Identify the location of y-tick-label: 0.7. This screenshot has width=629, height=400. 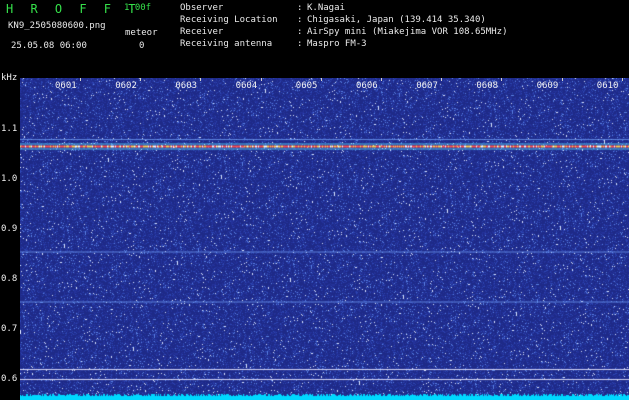
(9, 329).